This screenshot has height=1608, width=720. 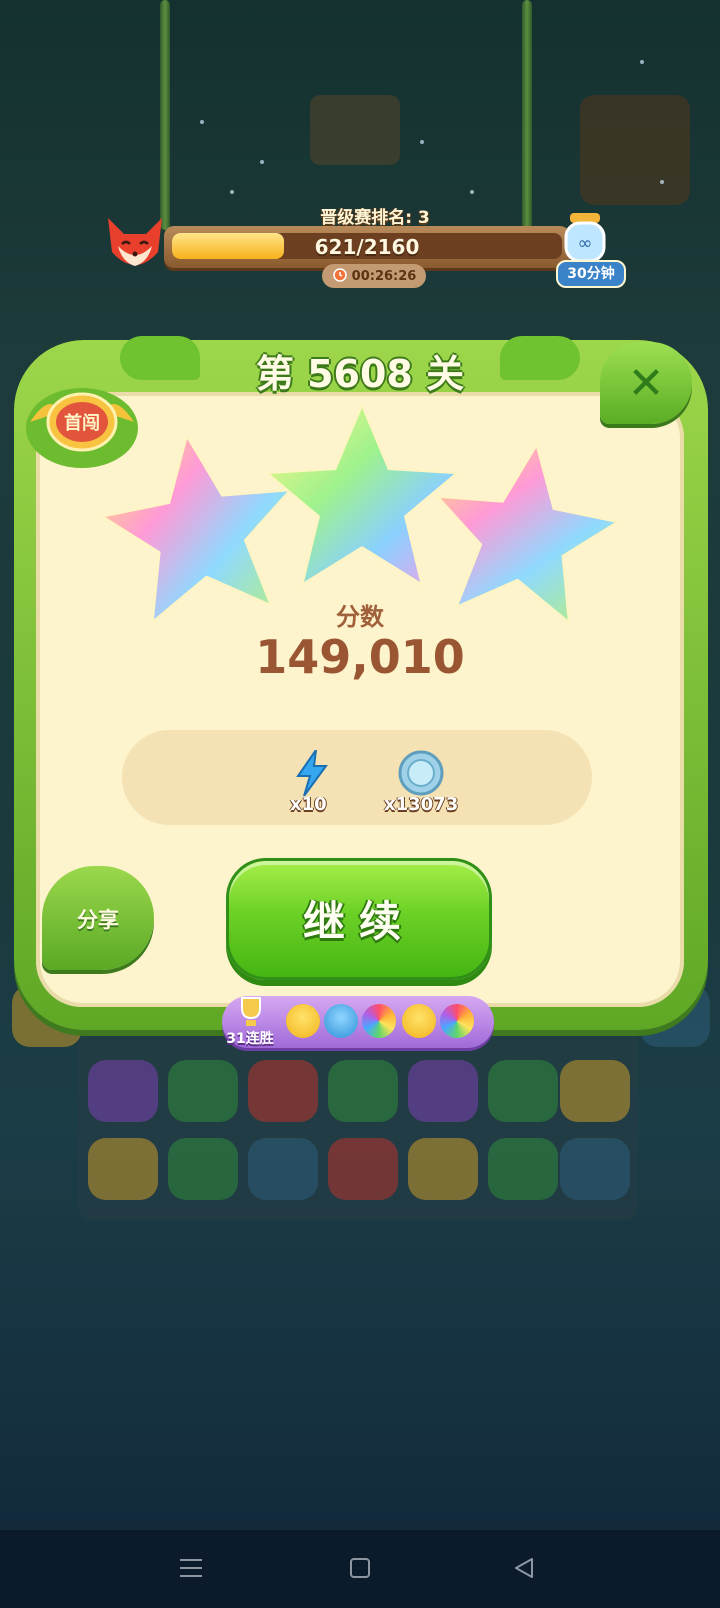 I want to click on streak-label: 31连胜, so click(x=250, y=1039).